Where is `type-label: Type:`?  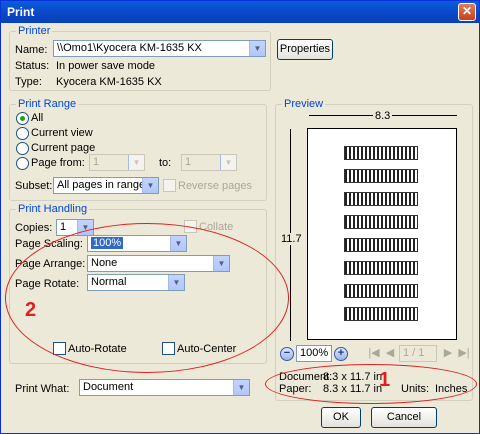
type-label: Type: is located at coordinates (28, 82).